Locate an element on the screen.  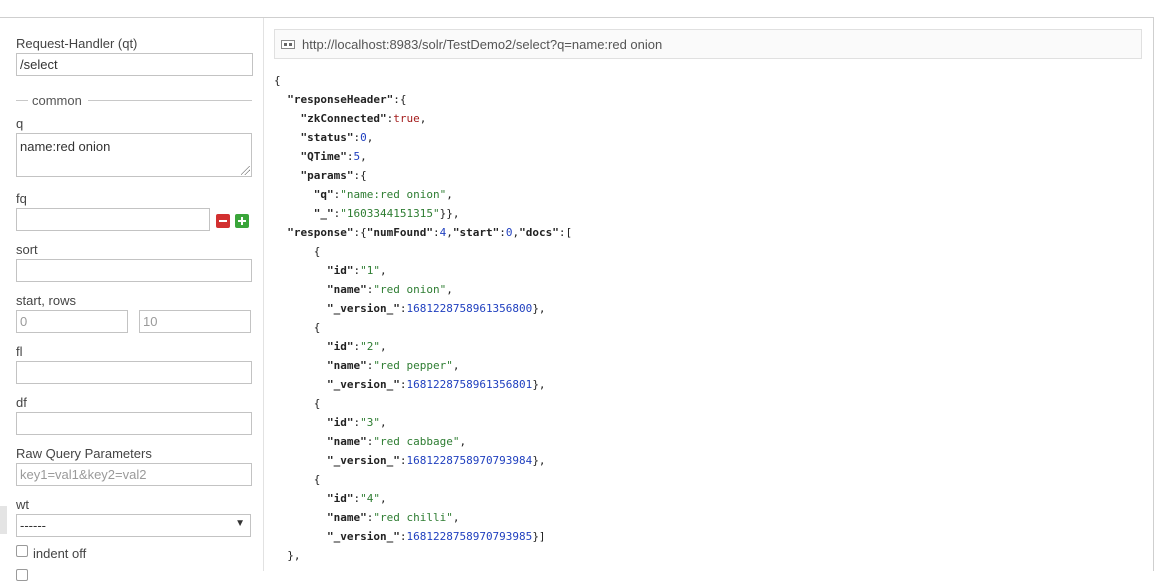
json-punct: : is located at coordinates (436, 232).